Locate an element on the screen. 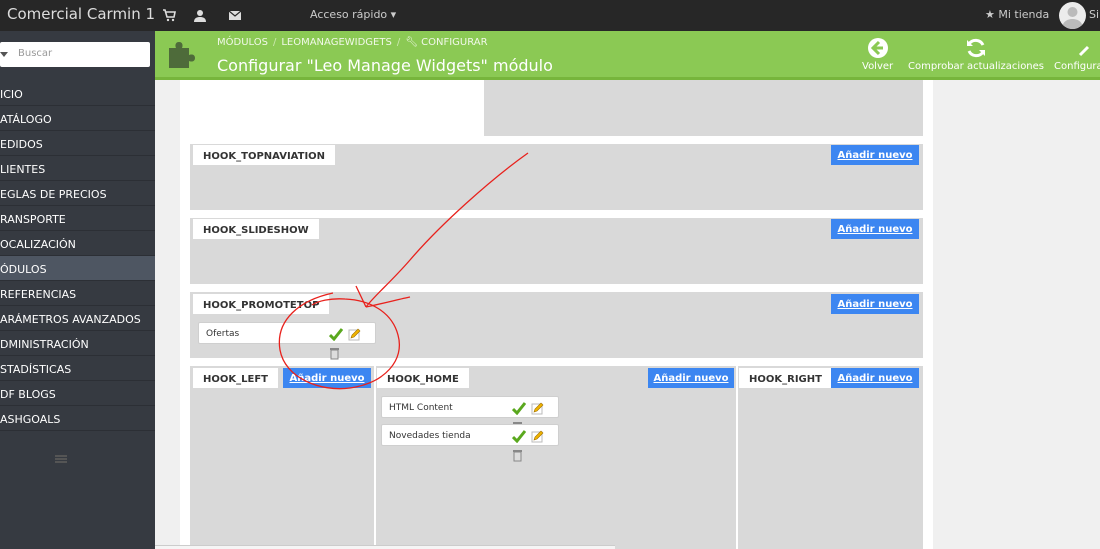 Image resolution: width=1100 pixels, height=549 pixels. widget-name: Novedades tienda is located at coordinates (430, 436).